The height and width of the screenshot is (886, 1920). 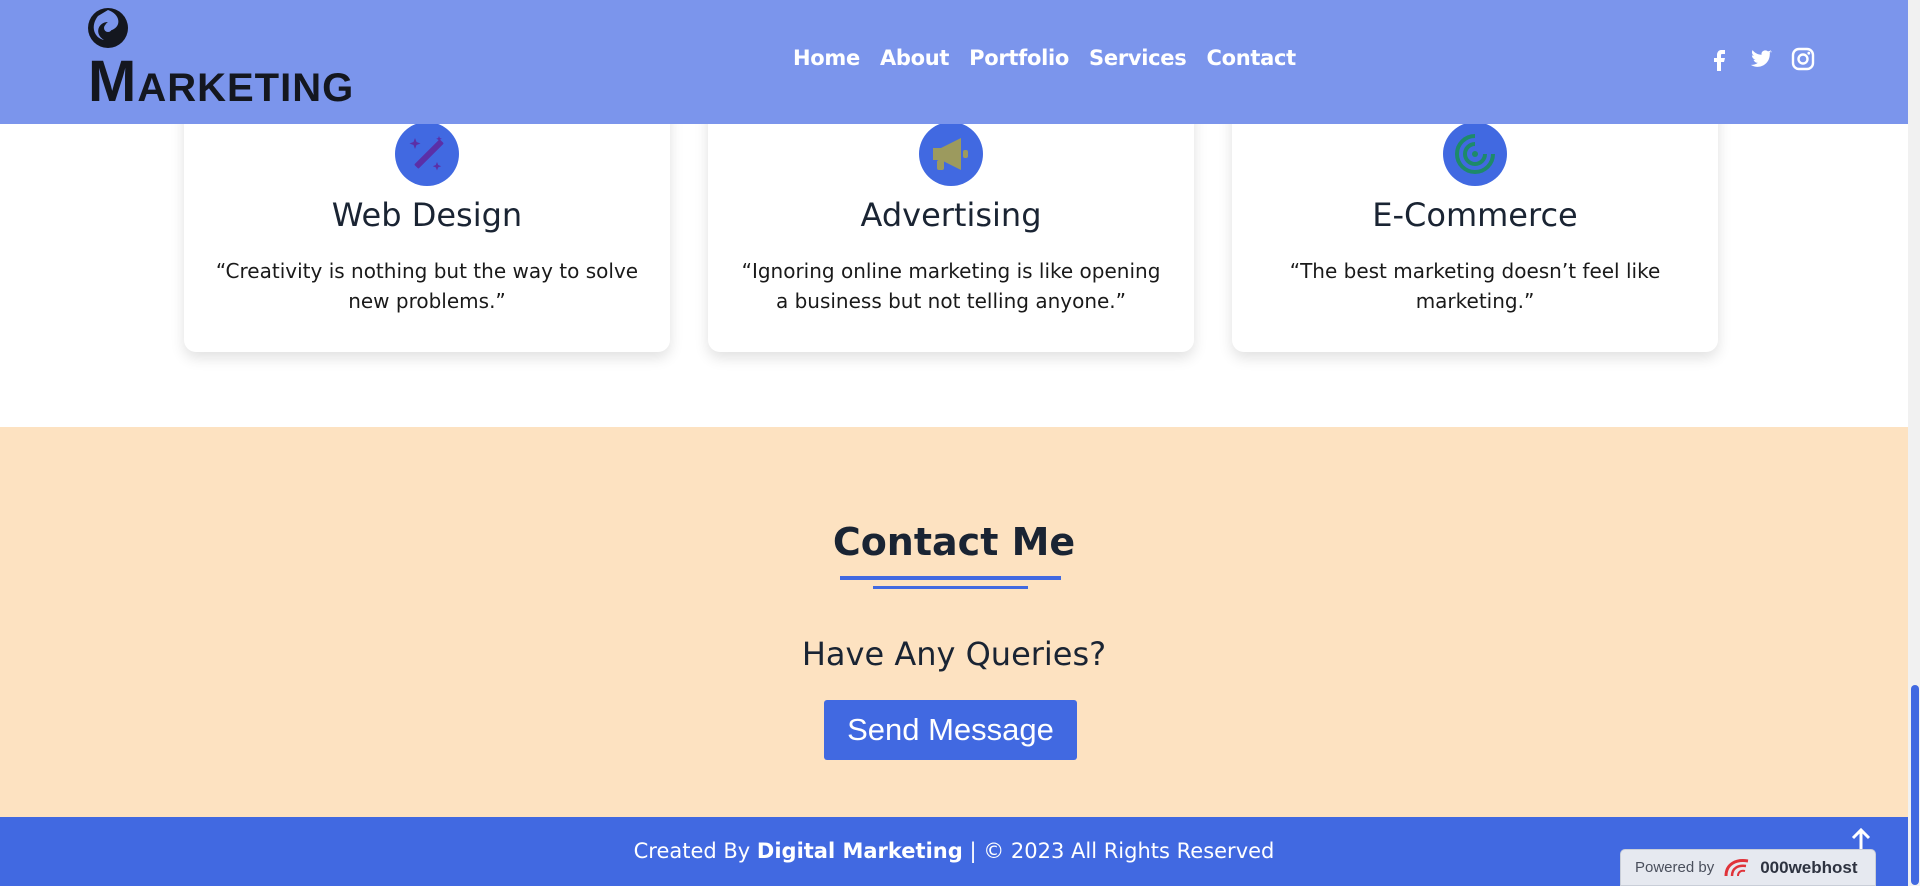 I want to click on megaphone-icon, so click(x=951, y=154).